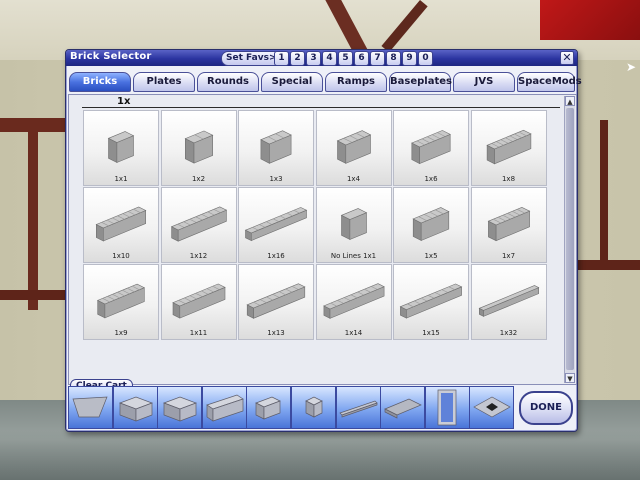  I want to click on brick-tile: 1x4, so click(353, 148).